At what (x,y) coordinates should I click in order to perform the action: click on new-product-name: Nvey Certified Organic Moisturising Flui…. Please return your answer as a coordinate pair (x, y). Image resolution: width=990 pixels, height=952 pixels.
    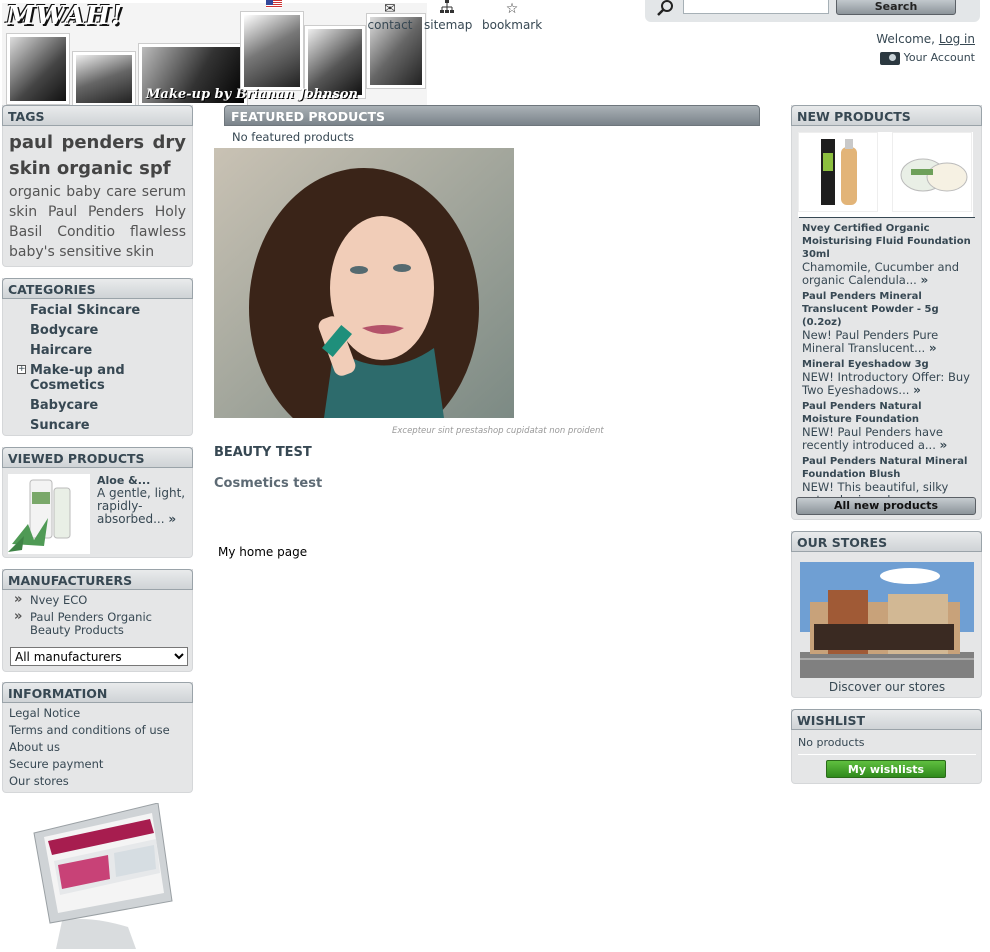
    Looking at the image, I should click on (888, 241).